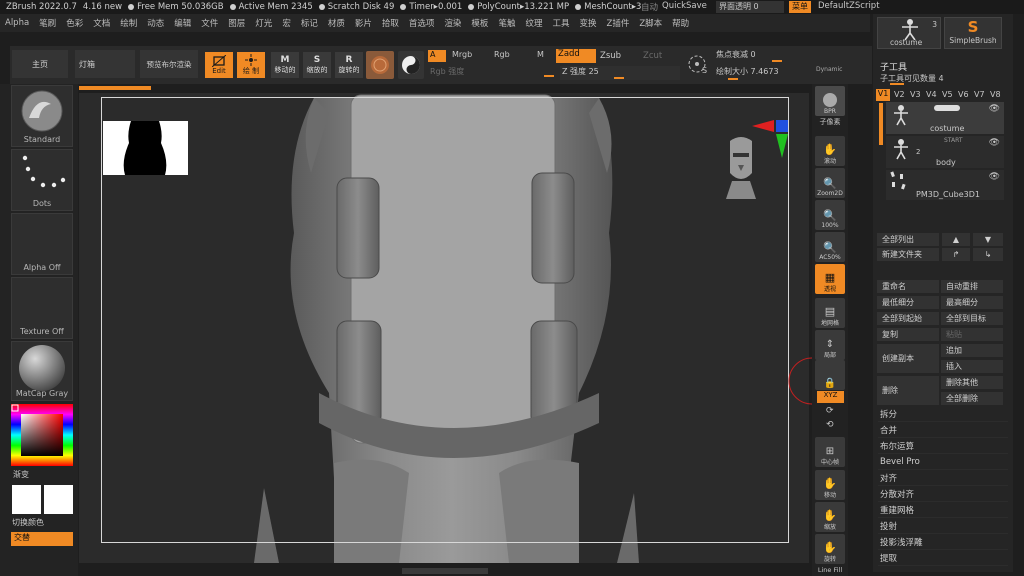  What do you see at coordinates (943, 478) in the screenshot?
I see `align-menu: 对齐` at bounding box center [943, 478].